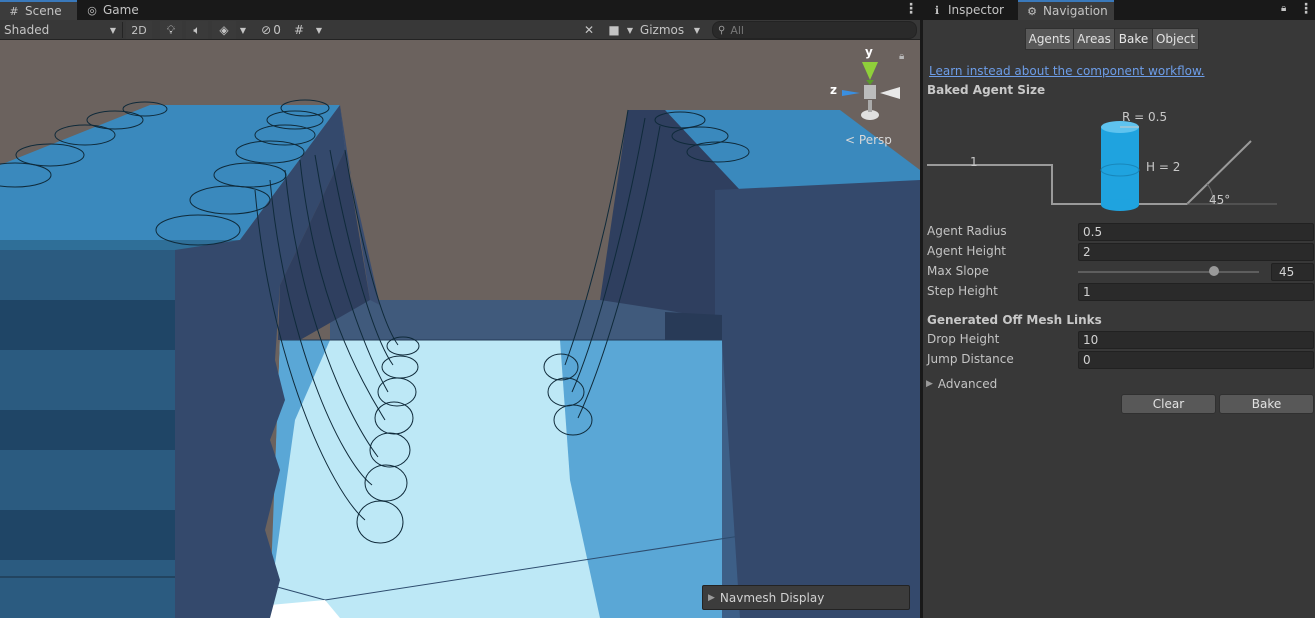  Describe the element at coordinates (589, 30) in the screenshot. I see `tools-button: ✕` at that location.